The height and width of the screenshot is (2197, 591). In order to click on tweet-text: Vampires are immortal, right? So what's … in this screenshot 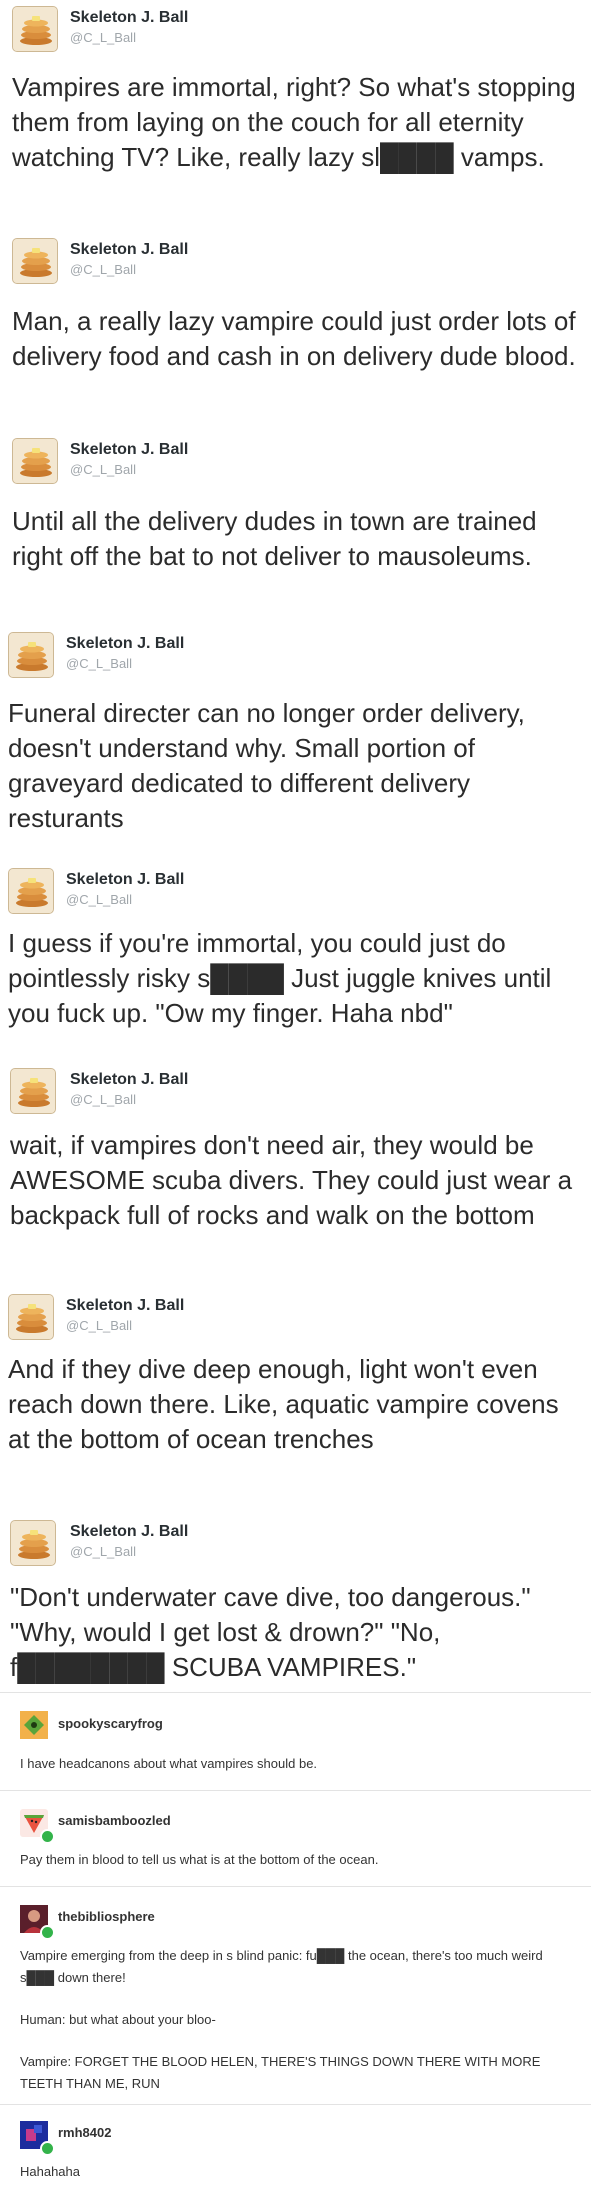, I will do `click(294, 122)`.